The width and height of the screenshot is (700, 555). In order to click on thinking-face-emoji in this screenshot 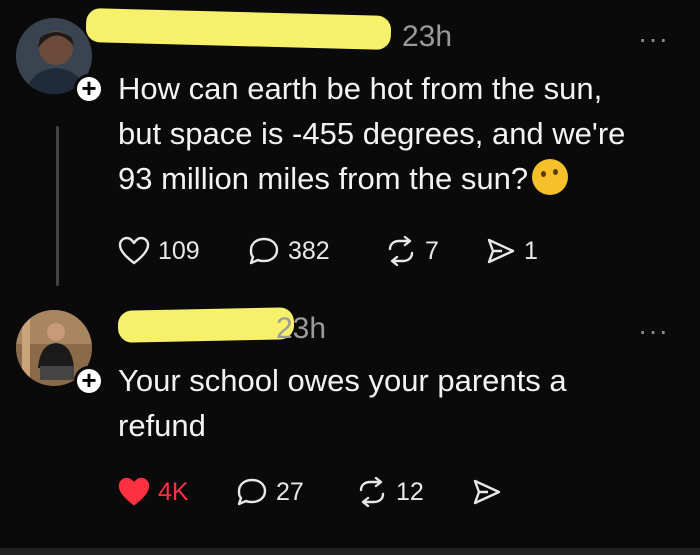, I will do `click(550, 177)`.